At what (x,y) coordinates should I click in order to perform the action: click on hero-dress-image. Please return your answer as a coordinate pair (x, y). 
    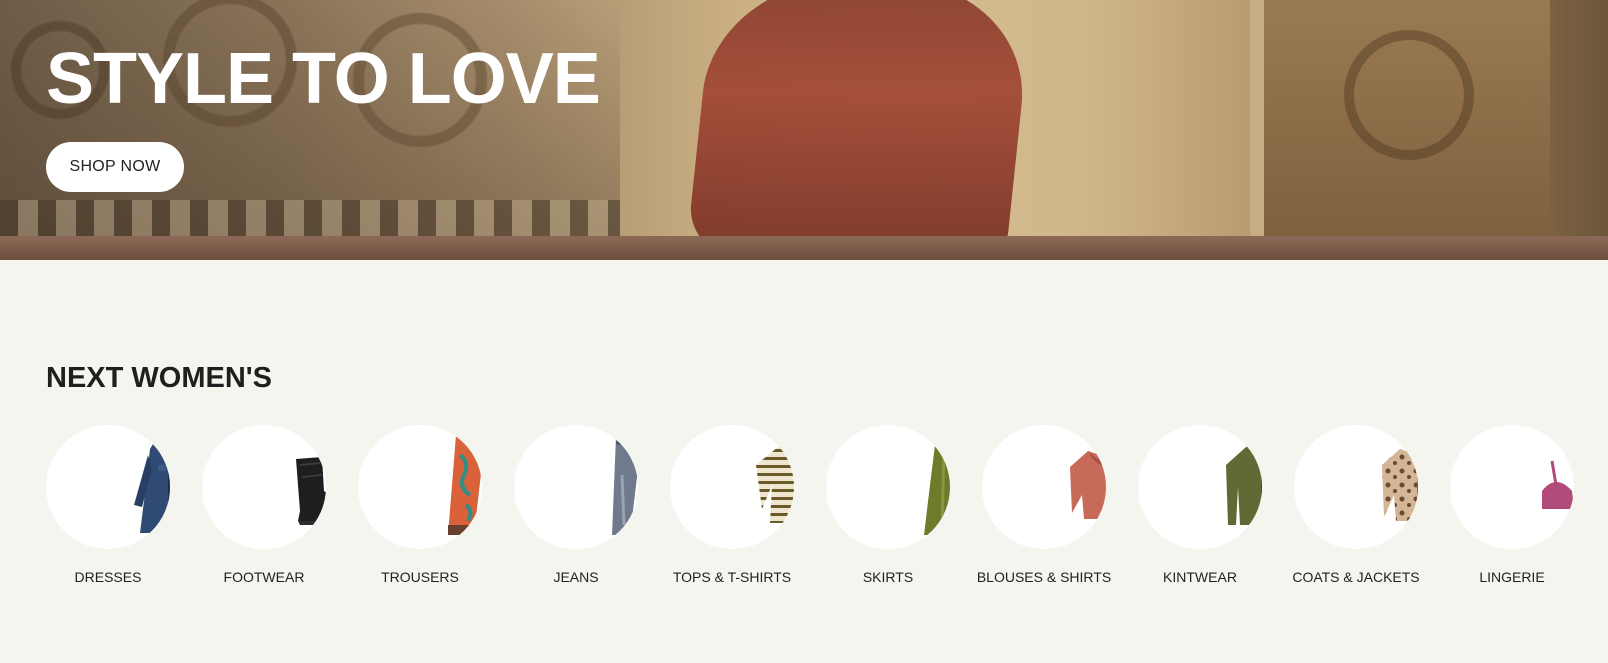
    Looking at the image, I should click on (860, 130).